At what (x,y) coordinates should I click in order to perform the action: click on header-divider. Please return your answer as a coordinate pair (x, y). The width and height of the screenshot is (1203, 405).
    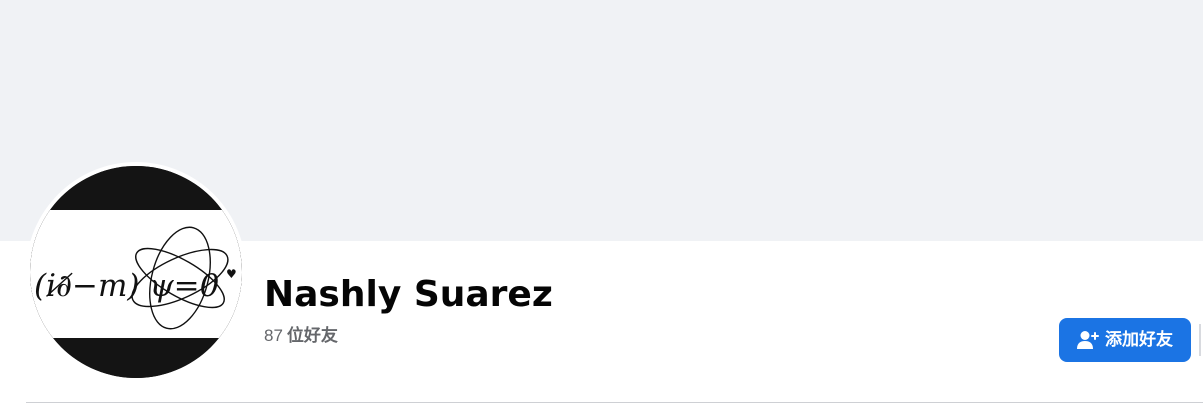
    Looking at the image, I should click on (614, 402).